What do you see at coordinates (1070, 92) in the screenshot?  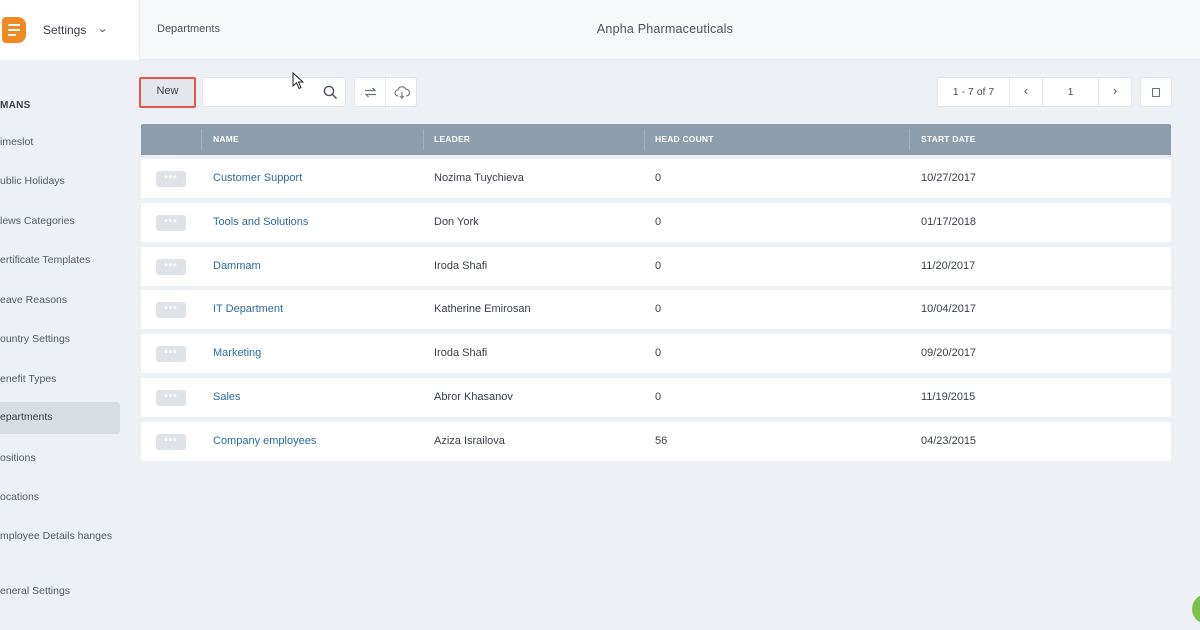 I see `page-number-field: 1` at bounding box center [1070, 92].